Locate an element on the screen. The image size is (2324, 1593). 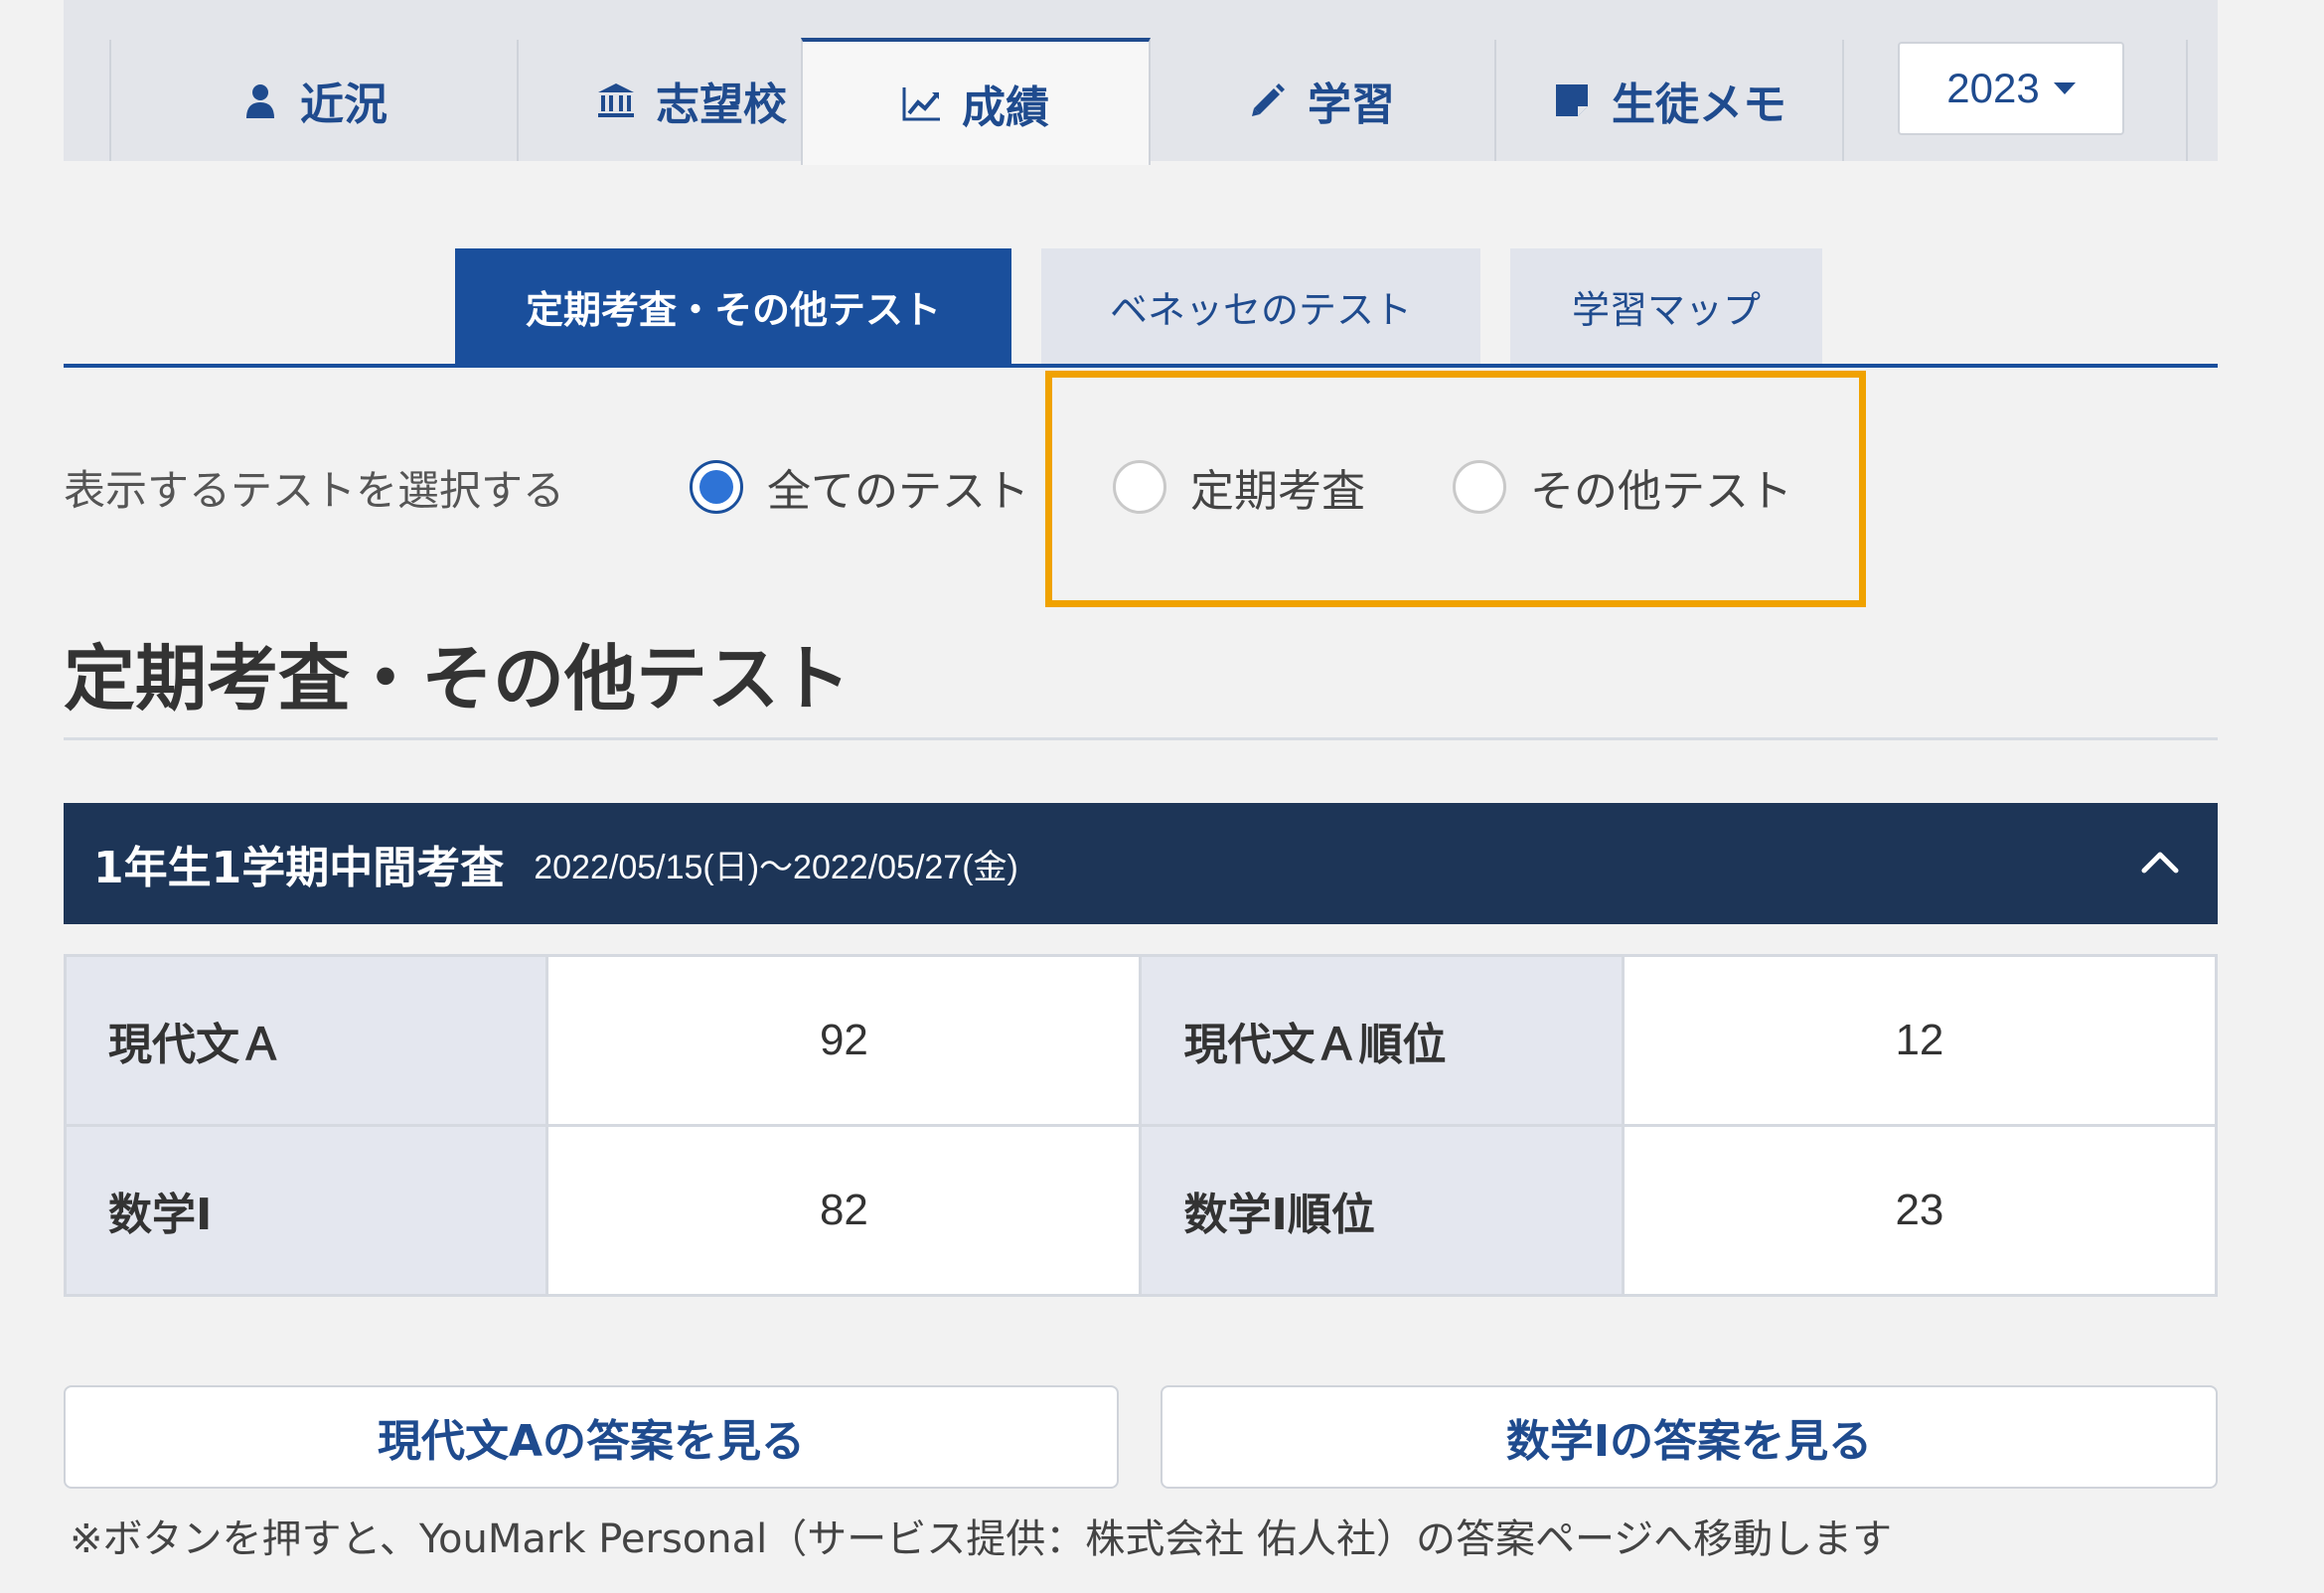
tab-student-memo: 生徒メモ is located at coordinates (1669, 100).